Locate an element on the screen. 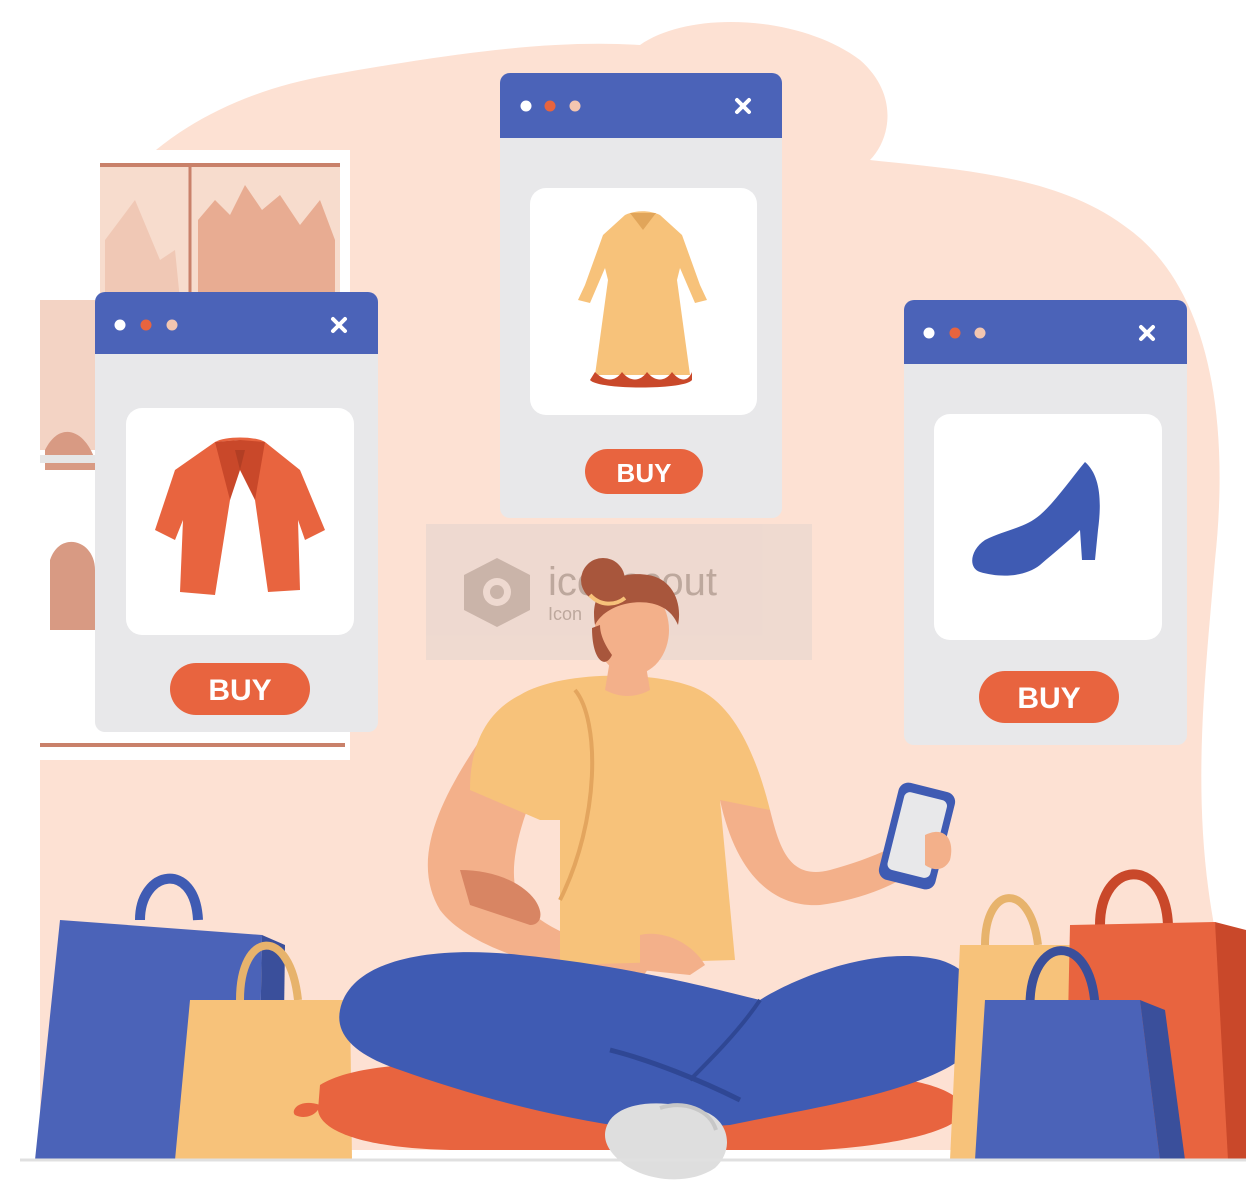 The height and width of the screenshot is (1189, 1246). product-window-jacket: BUY is located at coordinates (236, 512).